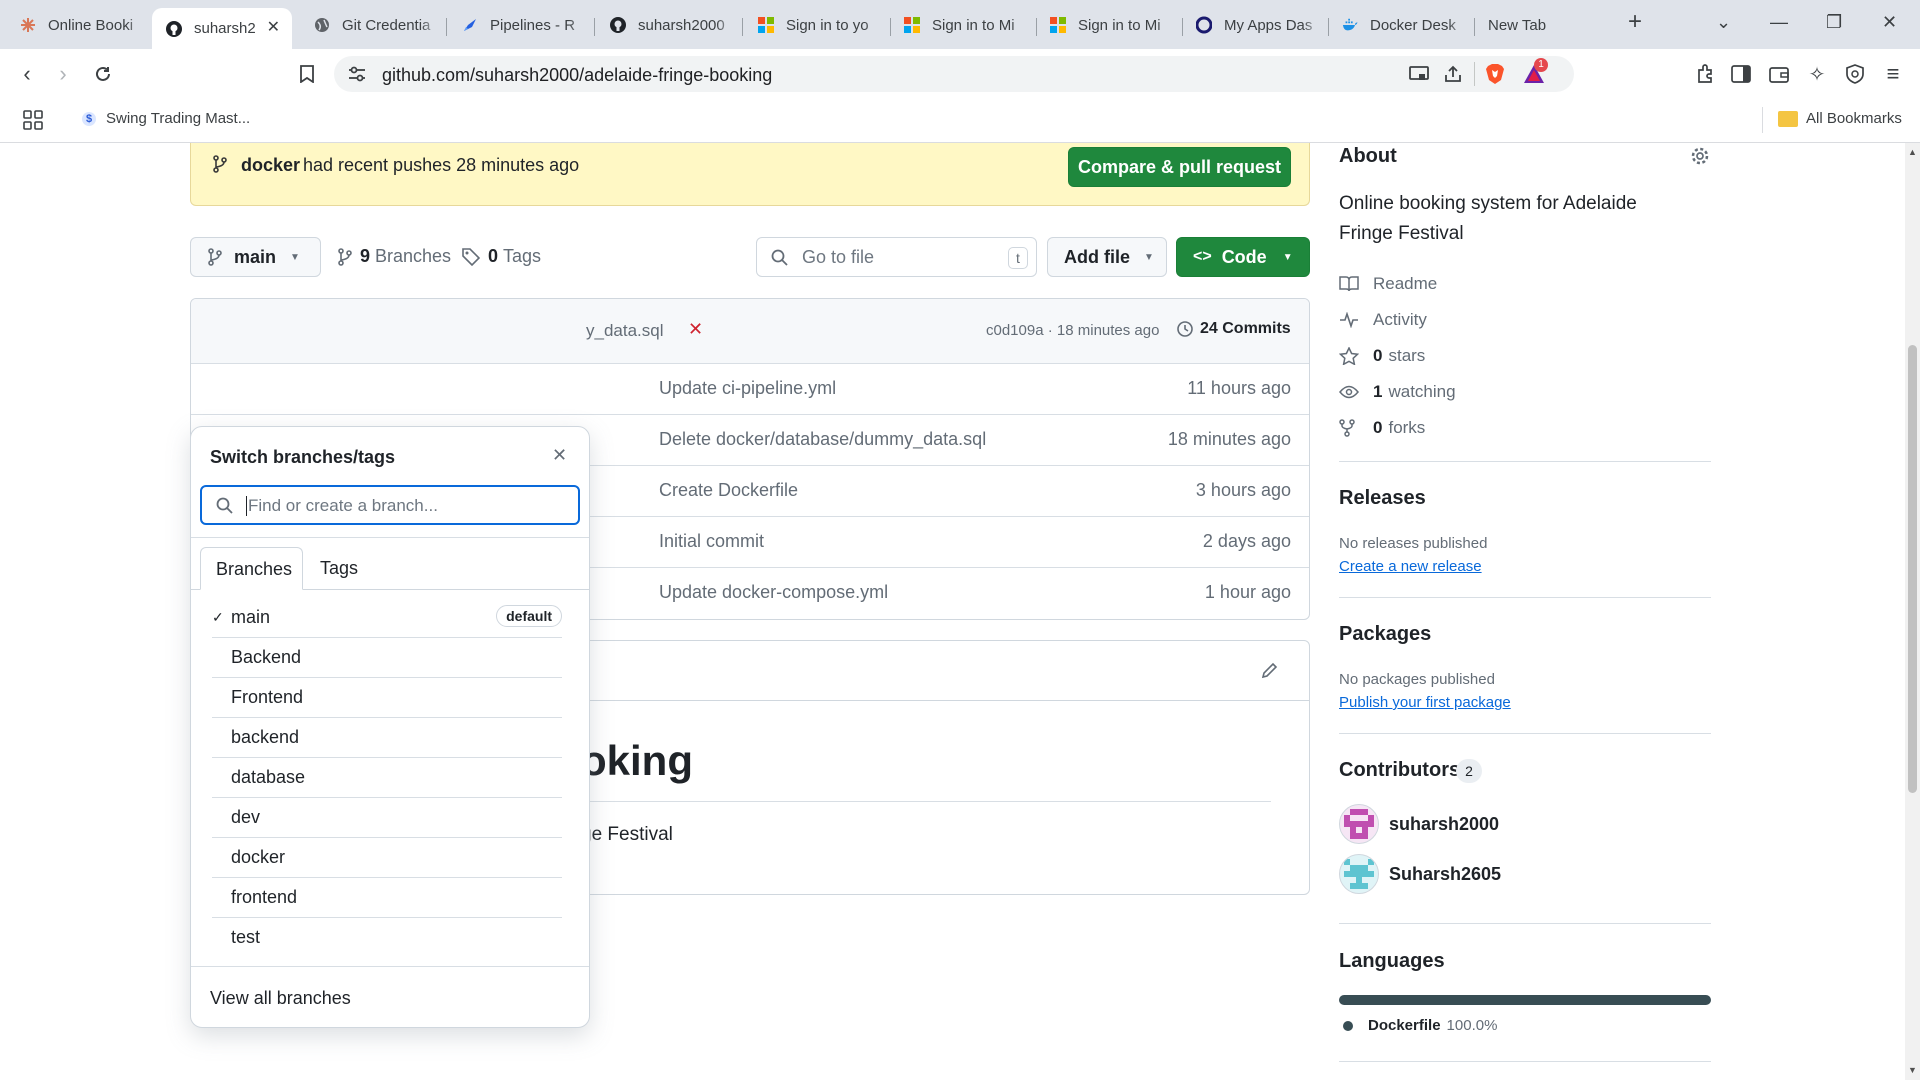 The image size is (1920, 1080). I want to click on compare-pull-request-button: Compare & pull request, so click(1179, 167).